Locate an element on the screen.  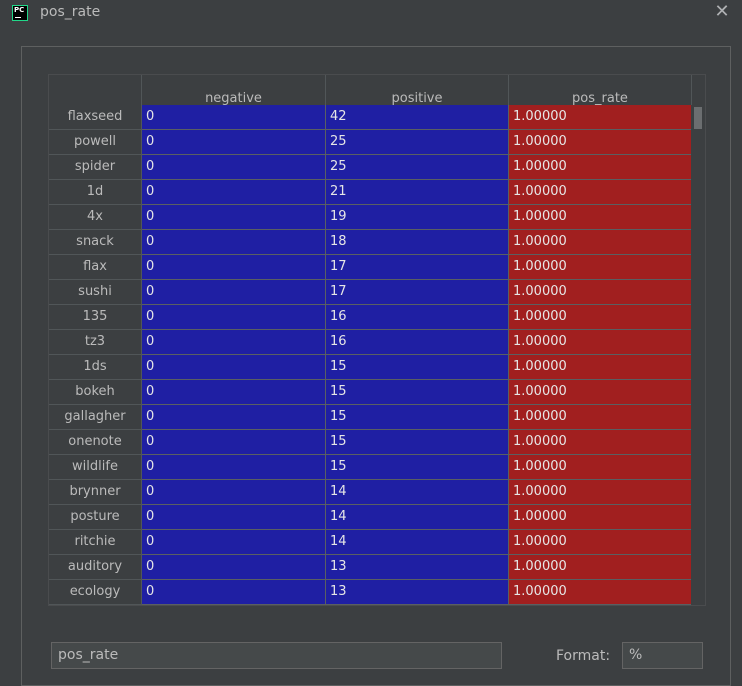
row-index-label: sushi is located at coordinates (95, 292).